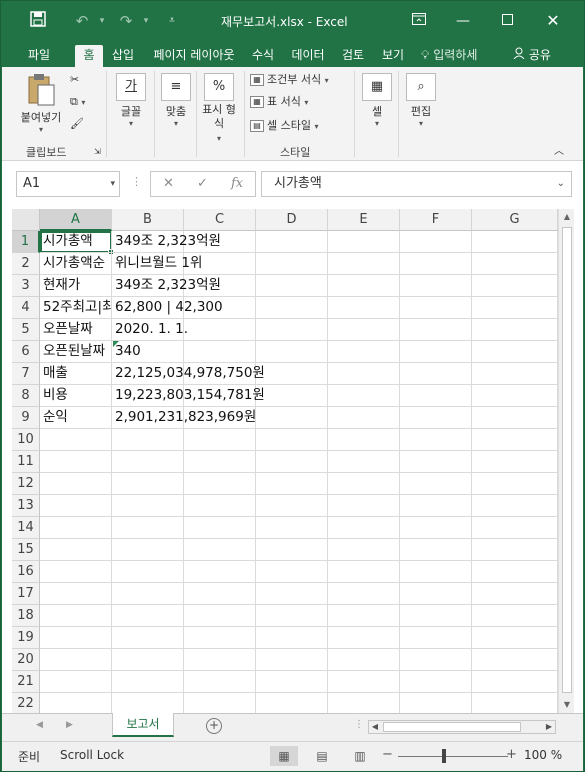 This screenshot has width=585, height=772. Describe the element at coordinates (567, 705) in the screenshot. I see `scroll-down-icon: ▼` at that location.